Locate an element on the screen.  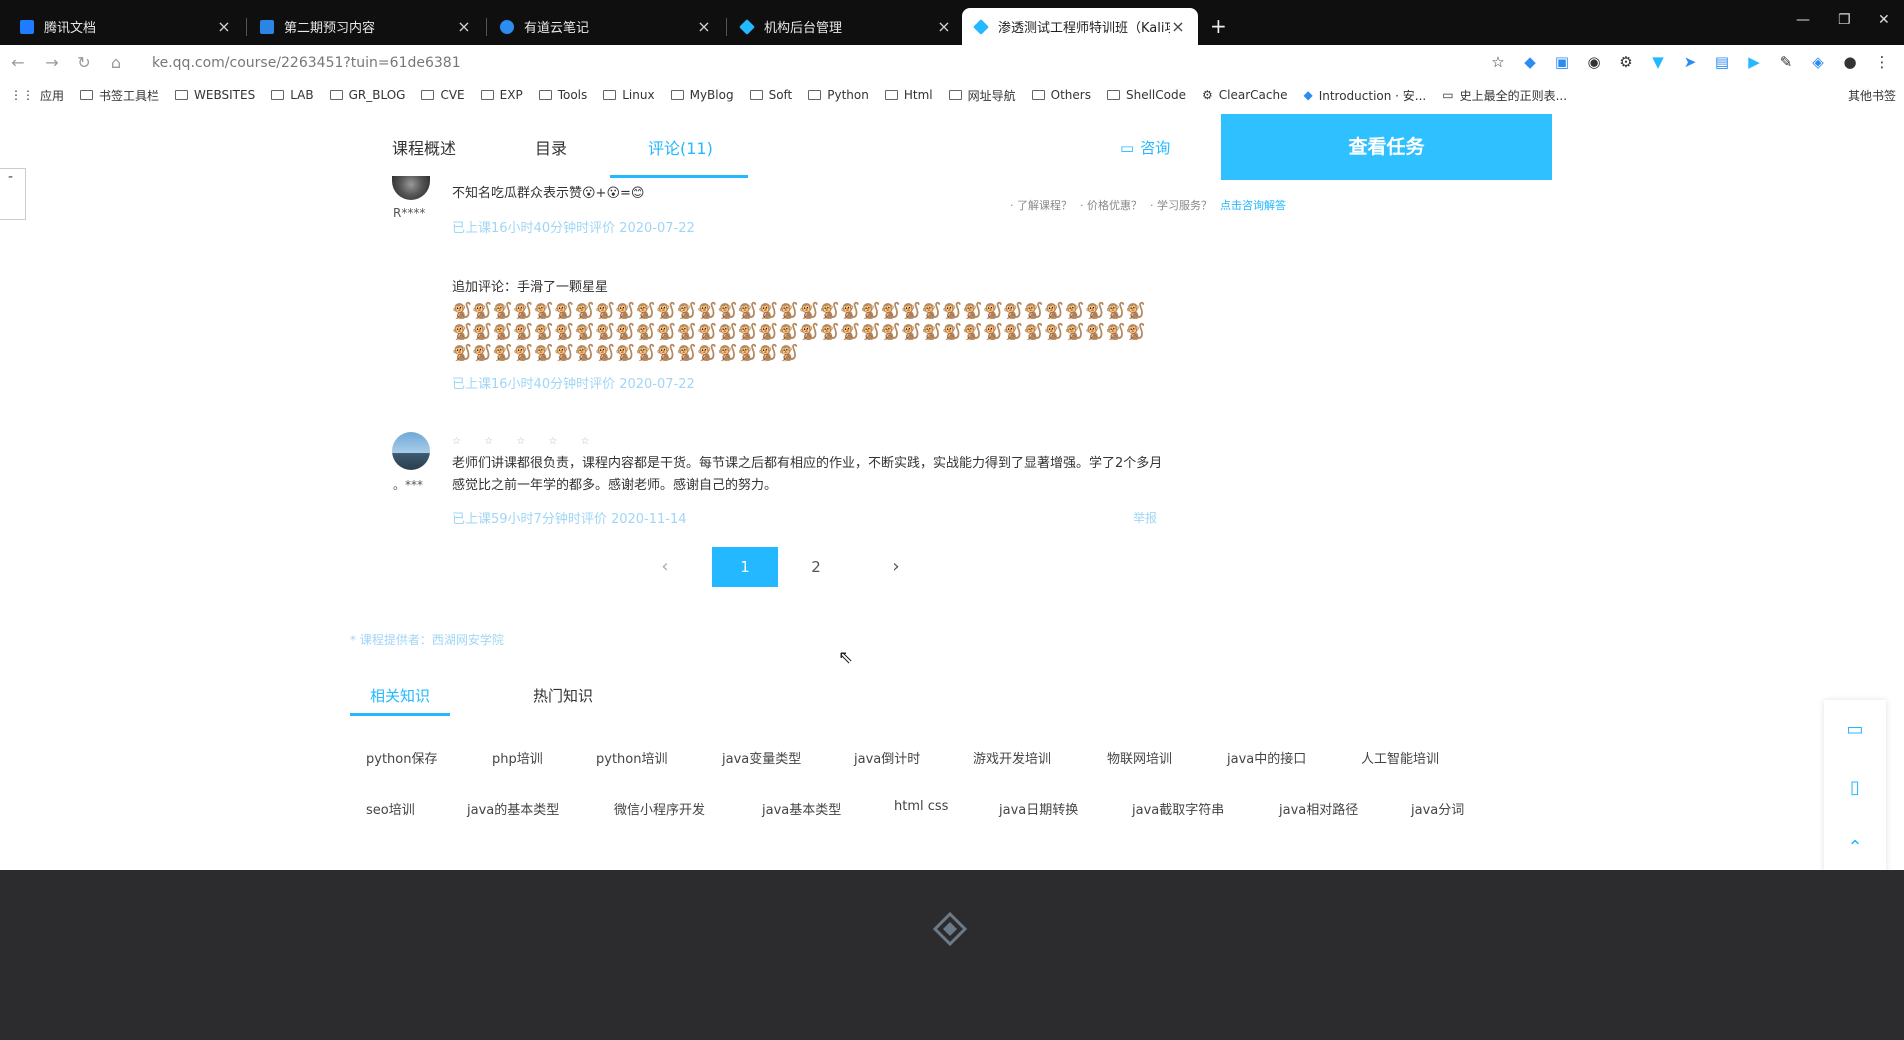
tab-hot-knowledge: 热门知识 is located at coordinates (563, 695).